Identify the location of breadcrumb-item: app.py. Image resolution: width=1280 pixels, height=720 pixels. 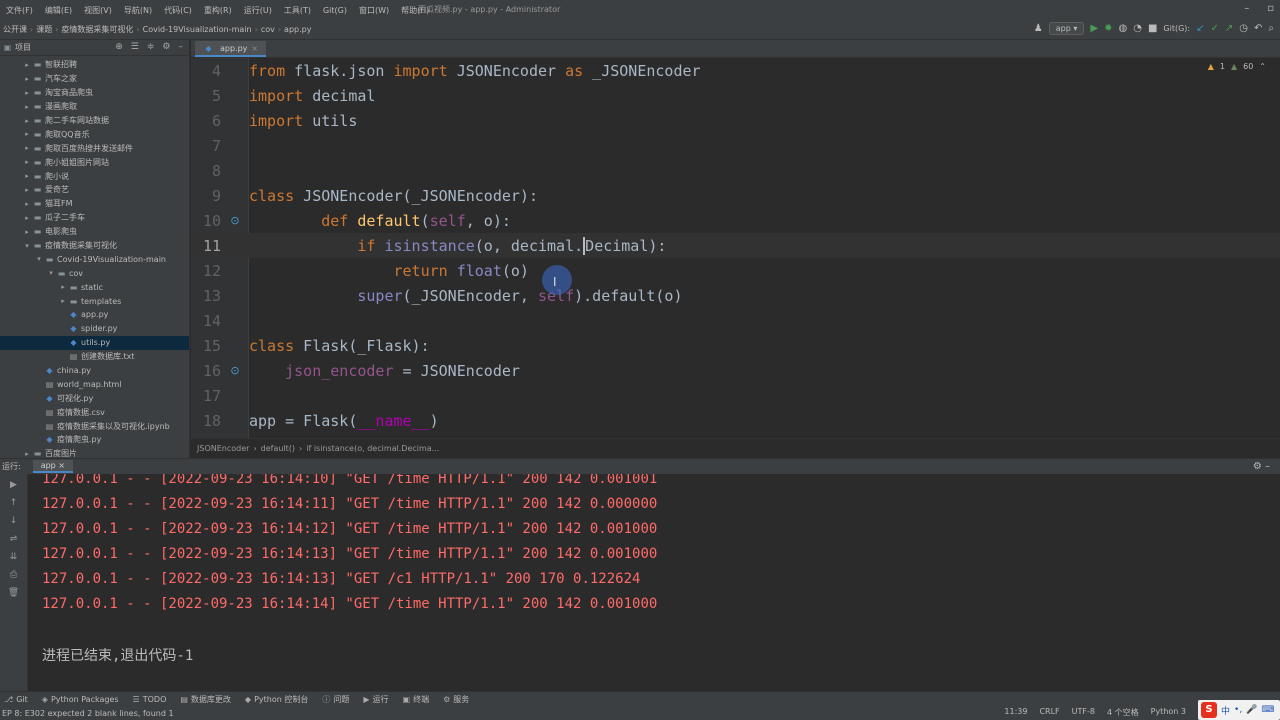
(297, 29).